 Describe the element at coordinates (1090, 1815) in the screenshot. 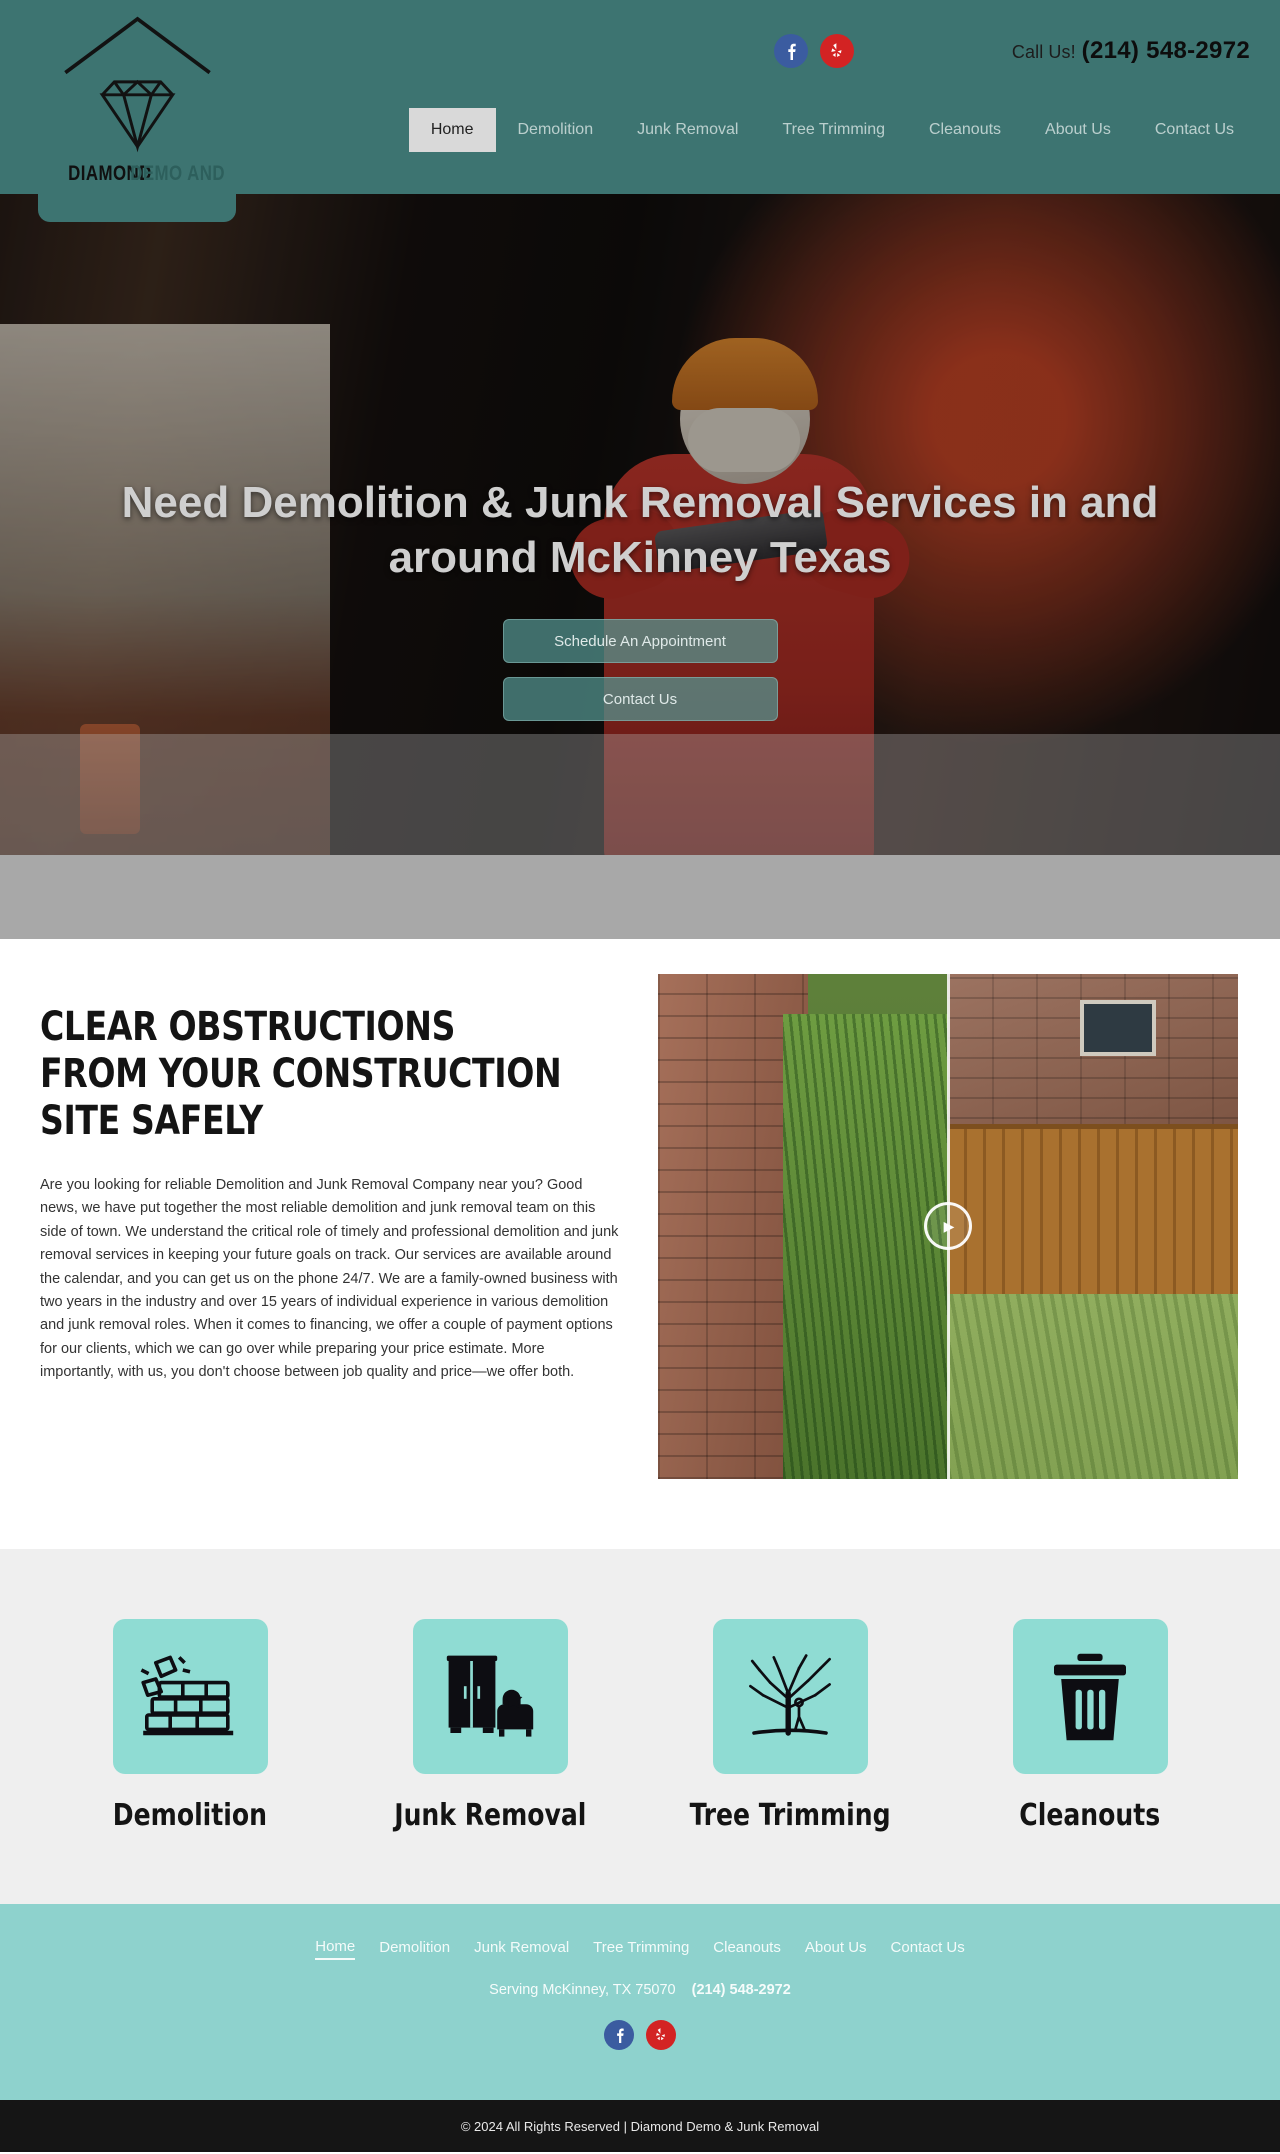

I see `service-label-cleanouts: Cleanouts` at that location.